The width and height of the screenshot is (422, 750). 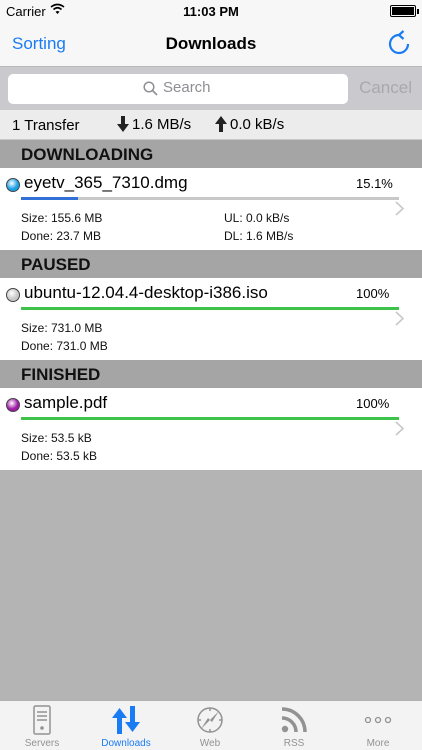 I want to click on tab-web: Web, so click(x=210, y=725).